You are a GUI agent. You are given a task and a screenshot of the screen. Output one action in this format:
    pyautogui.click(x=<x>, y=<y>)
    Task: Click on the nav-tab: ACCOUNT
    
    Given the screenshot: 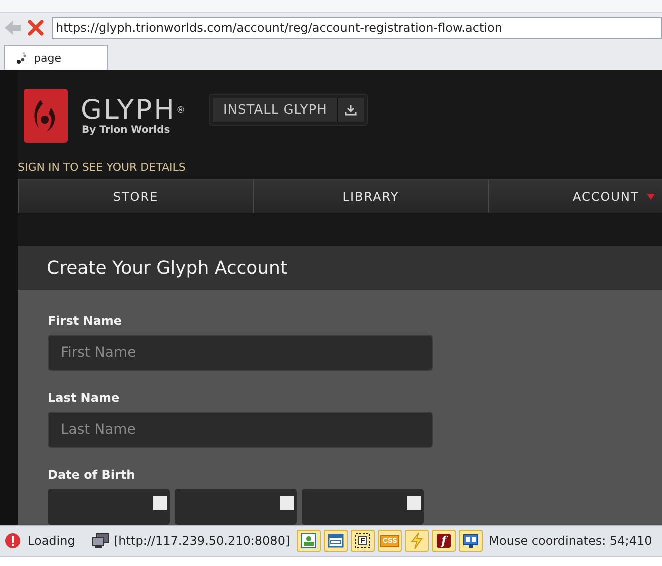 What is the action you would take?
    pyautogui.click(x=575, y=196)
    